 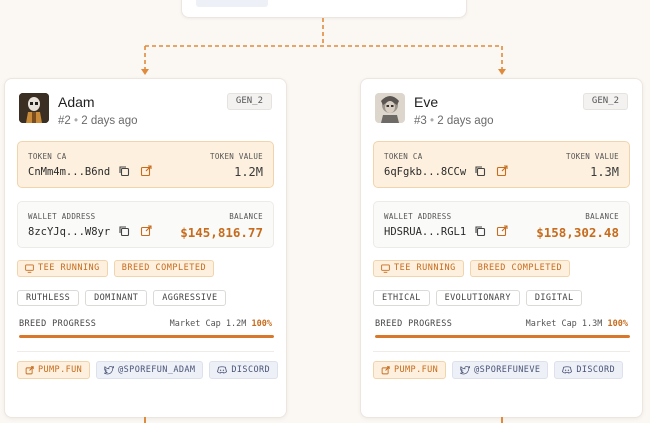 What do you see at coordinates (477, 298) in the screenshot?
I see `trait-tag: EVOLUTIONARY` at bounding box center [477, 298].